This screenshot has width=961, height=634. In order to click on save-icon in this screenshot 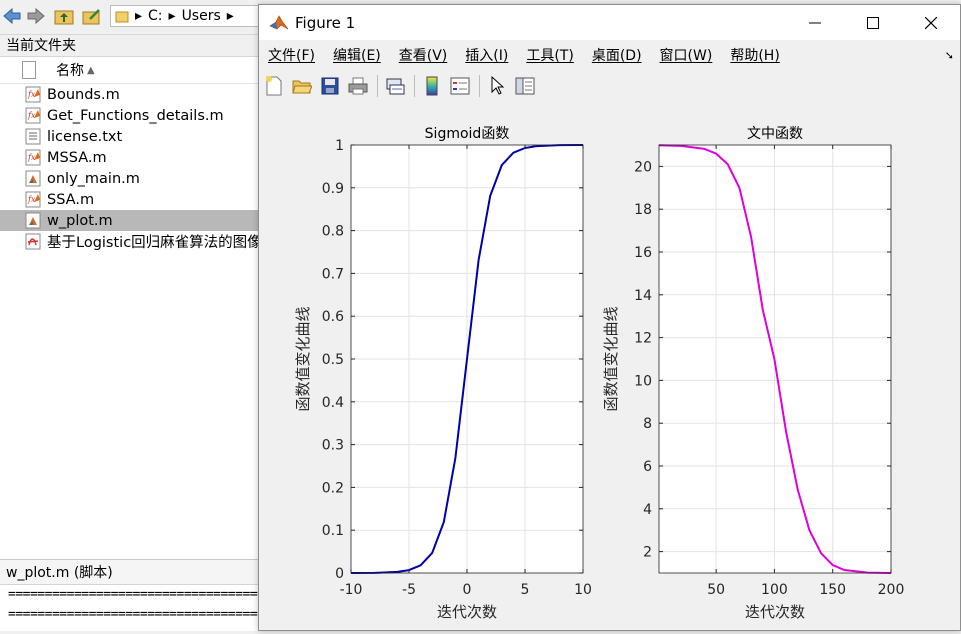, I will do `click(330, 86)`.